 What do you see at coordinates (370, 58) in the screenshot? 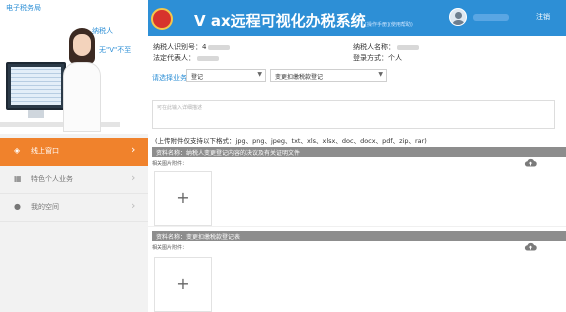
I see `login-method-label: 登录方式：` at bounding box center [370, 58].